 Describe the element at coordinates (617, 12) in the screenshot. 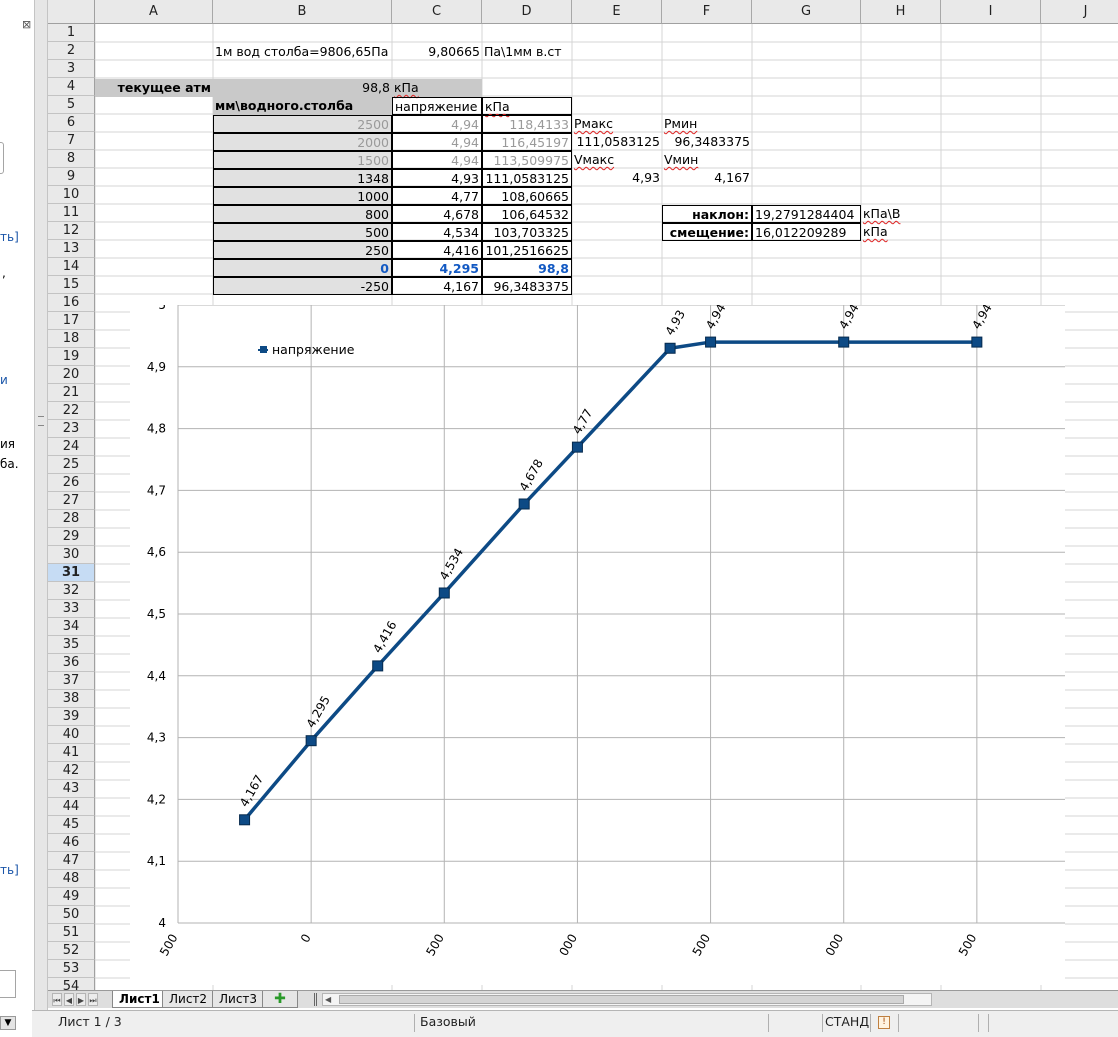

I see `column-header-e: E` at that location.